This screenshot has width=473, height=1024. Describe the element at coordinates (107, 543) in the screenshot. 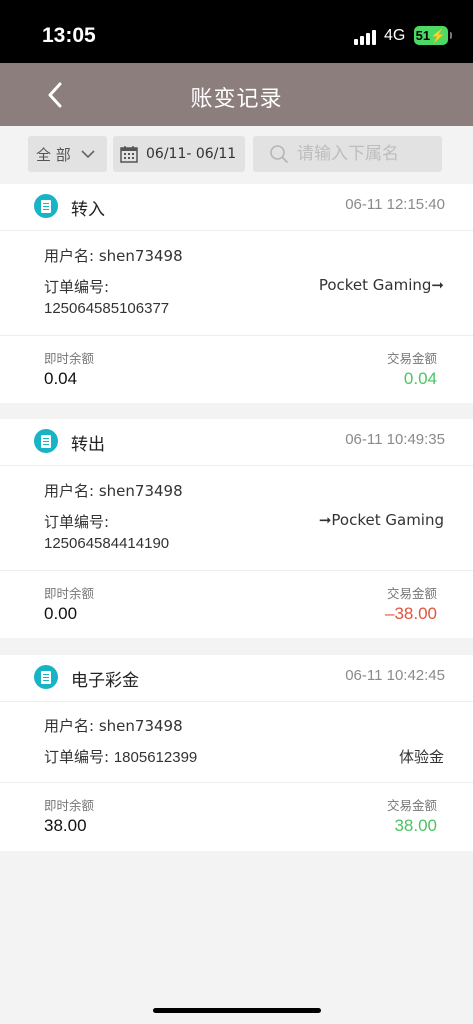

I see `order-number: 125064584414190` at that location.